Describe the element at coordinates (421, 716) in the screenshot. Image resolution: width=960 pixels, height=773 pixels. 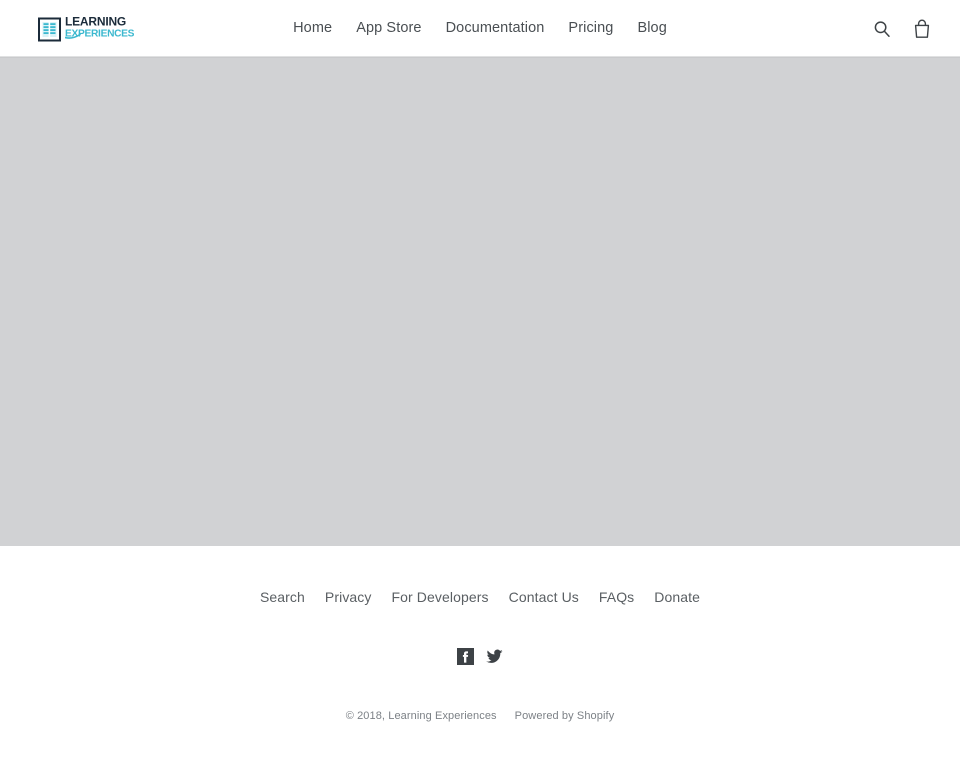
I see `copyright-text: © 2018, Learning Experiences` at that location.